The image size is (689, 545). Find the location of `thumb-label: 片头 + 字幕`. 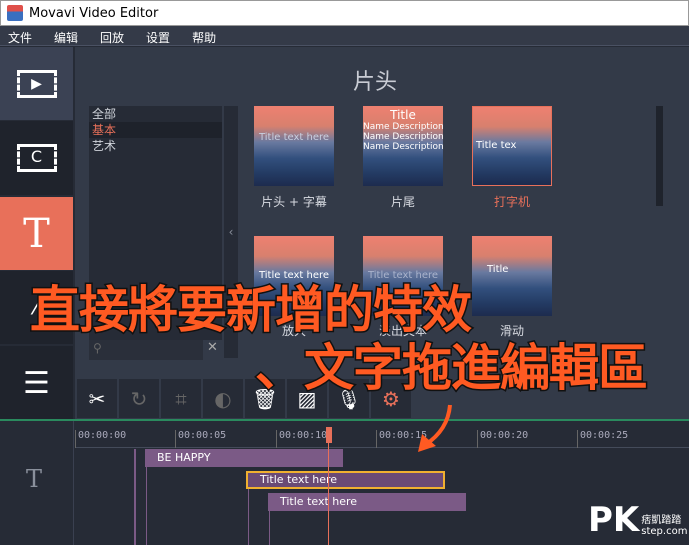

thumb-label: 片头 + 字幕 is located at coordinates (294, 202).